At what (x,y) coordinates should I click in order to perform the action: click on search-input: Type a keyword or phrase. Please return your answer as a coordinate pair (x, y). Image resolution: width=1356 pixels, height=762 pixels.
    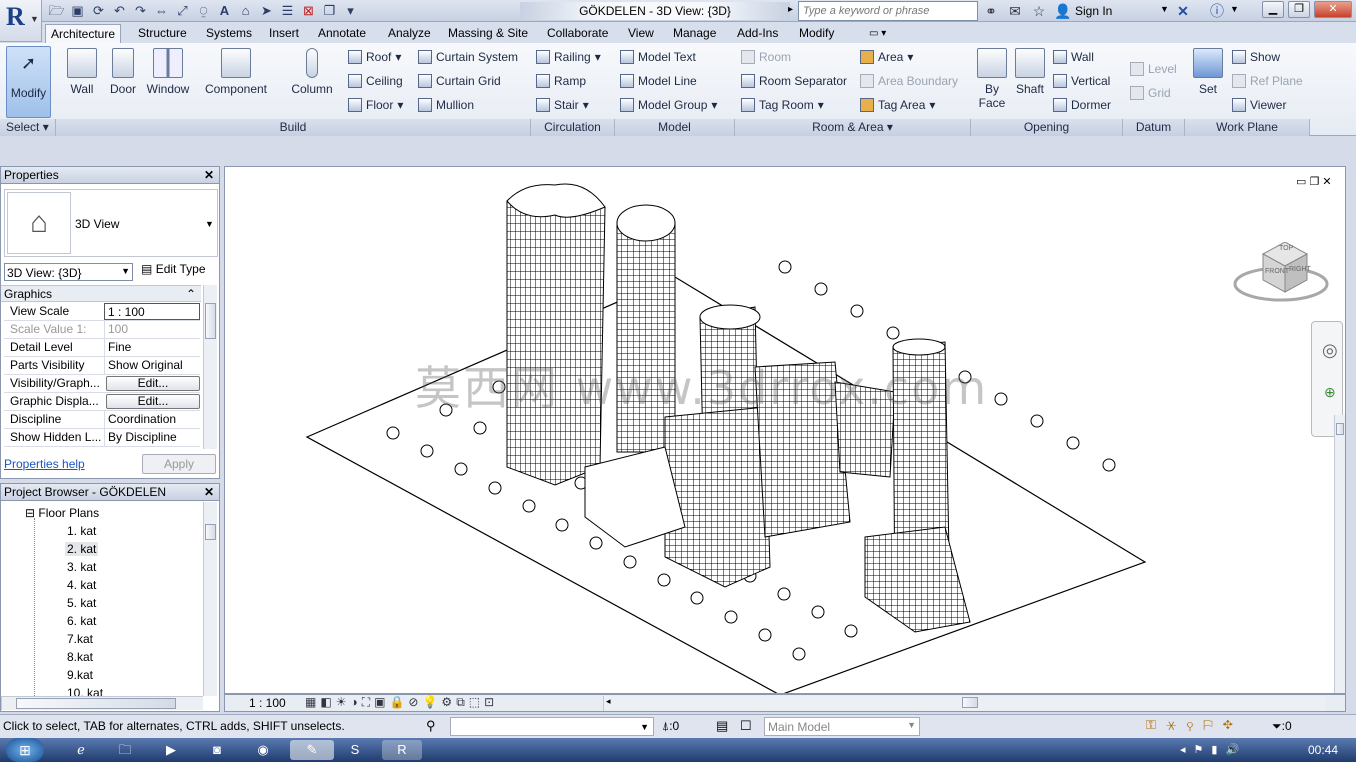
    Looking at the image, I should click on (888, 11).